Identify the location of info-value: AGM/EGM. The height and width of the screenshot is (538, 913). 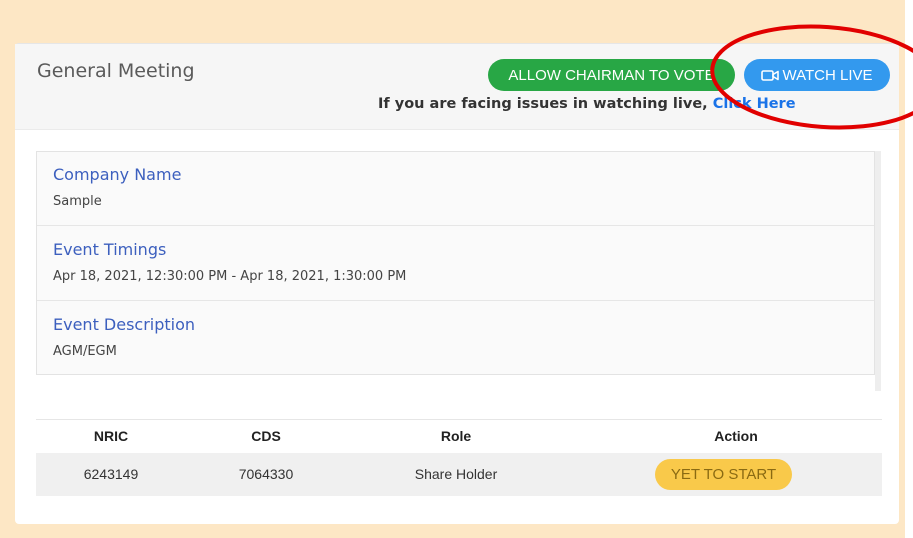
(85, 351).